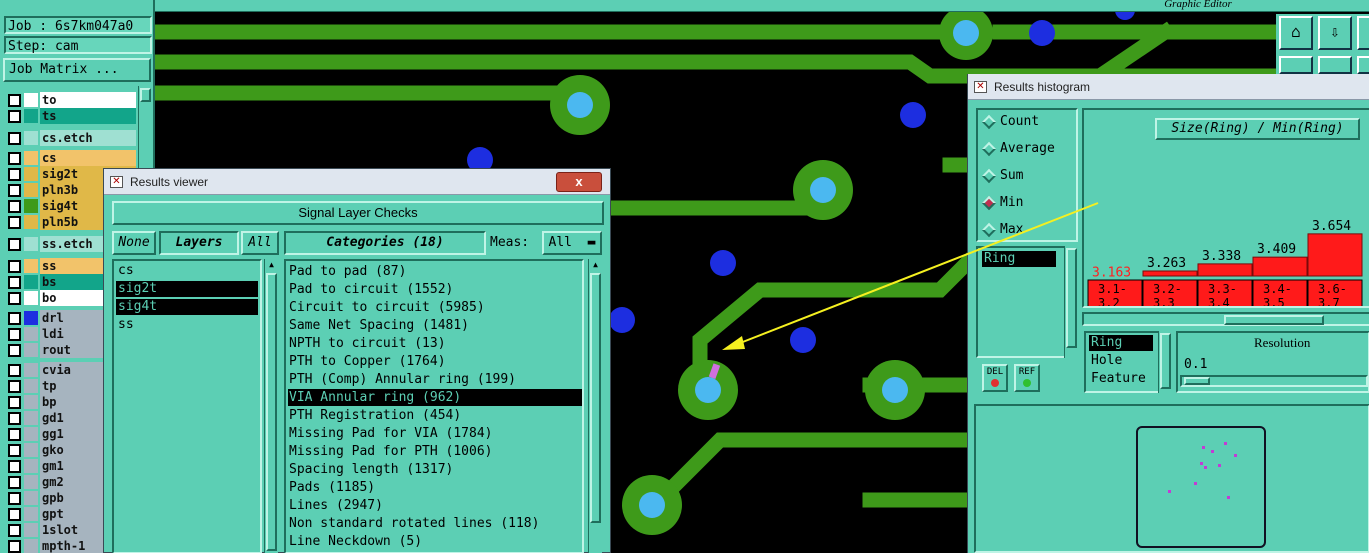  I want to click on layer-name: ts, so click(88, 116).